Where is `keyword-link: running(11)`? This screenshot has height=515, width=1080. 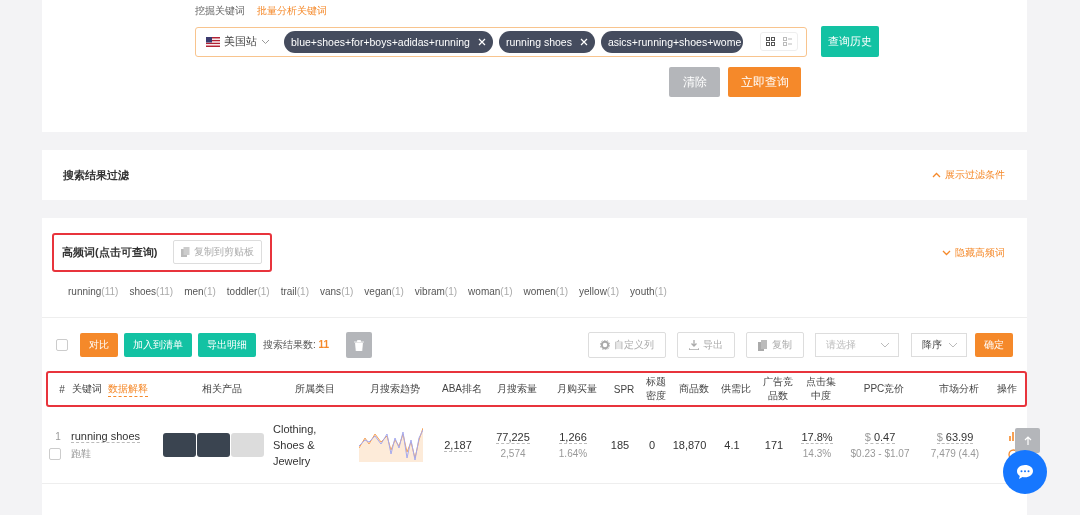 keyword-link: running(11) is located at coordinates (93, 295).